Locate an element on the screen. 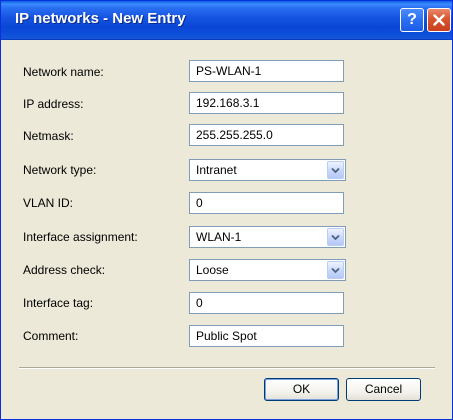 The height and width of the screenshot is (420, 453). interface-assignment-value: WLAN-1 is located at coordinates (219, 237).